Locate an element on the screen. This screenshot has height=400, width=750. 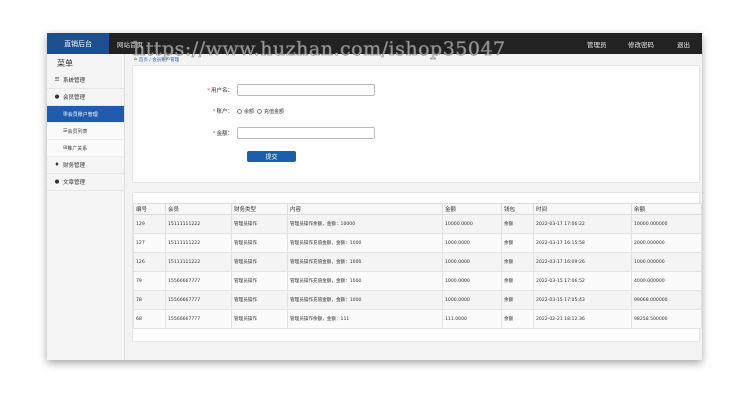
sidebar-item-label: 会员列表 is located at coordinates (77, 131).